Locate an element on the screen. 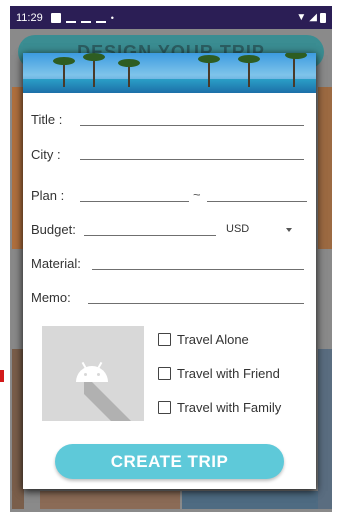 The width and height of the screenshot is (337, 512). red-marker is located at coordinates (2, 376).